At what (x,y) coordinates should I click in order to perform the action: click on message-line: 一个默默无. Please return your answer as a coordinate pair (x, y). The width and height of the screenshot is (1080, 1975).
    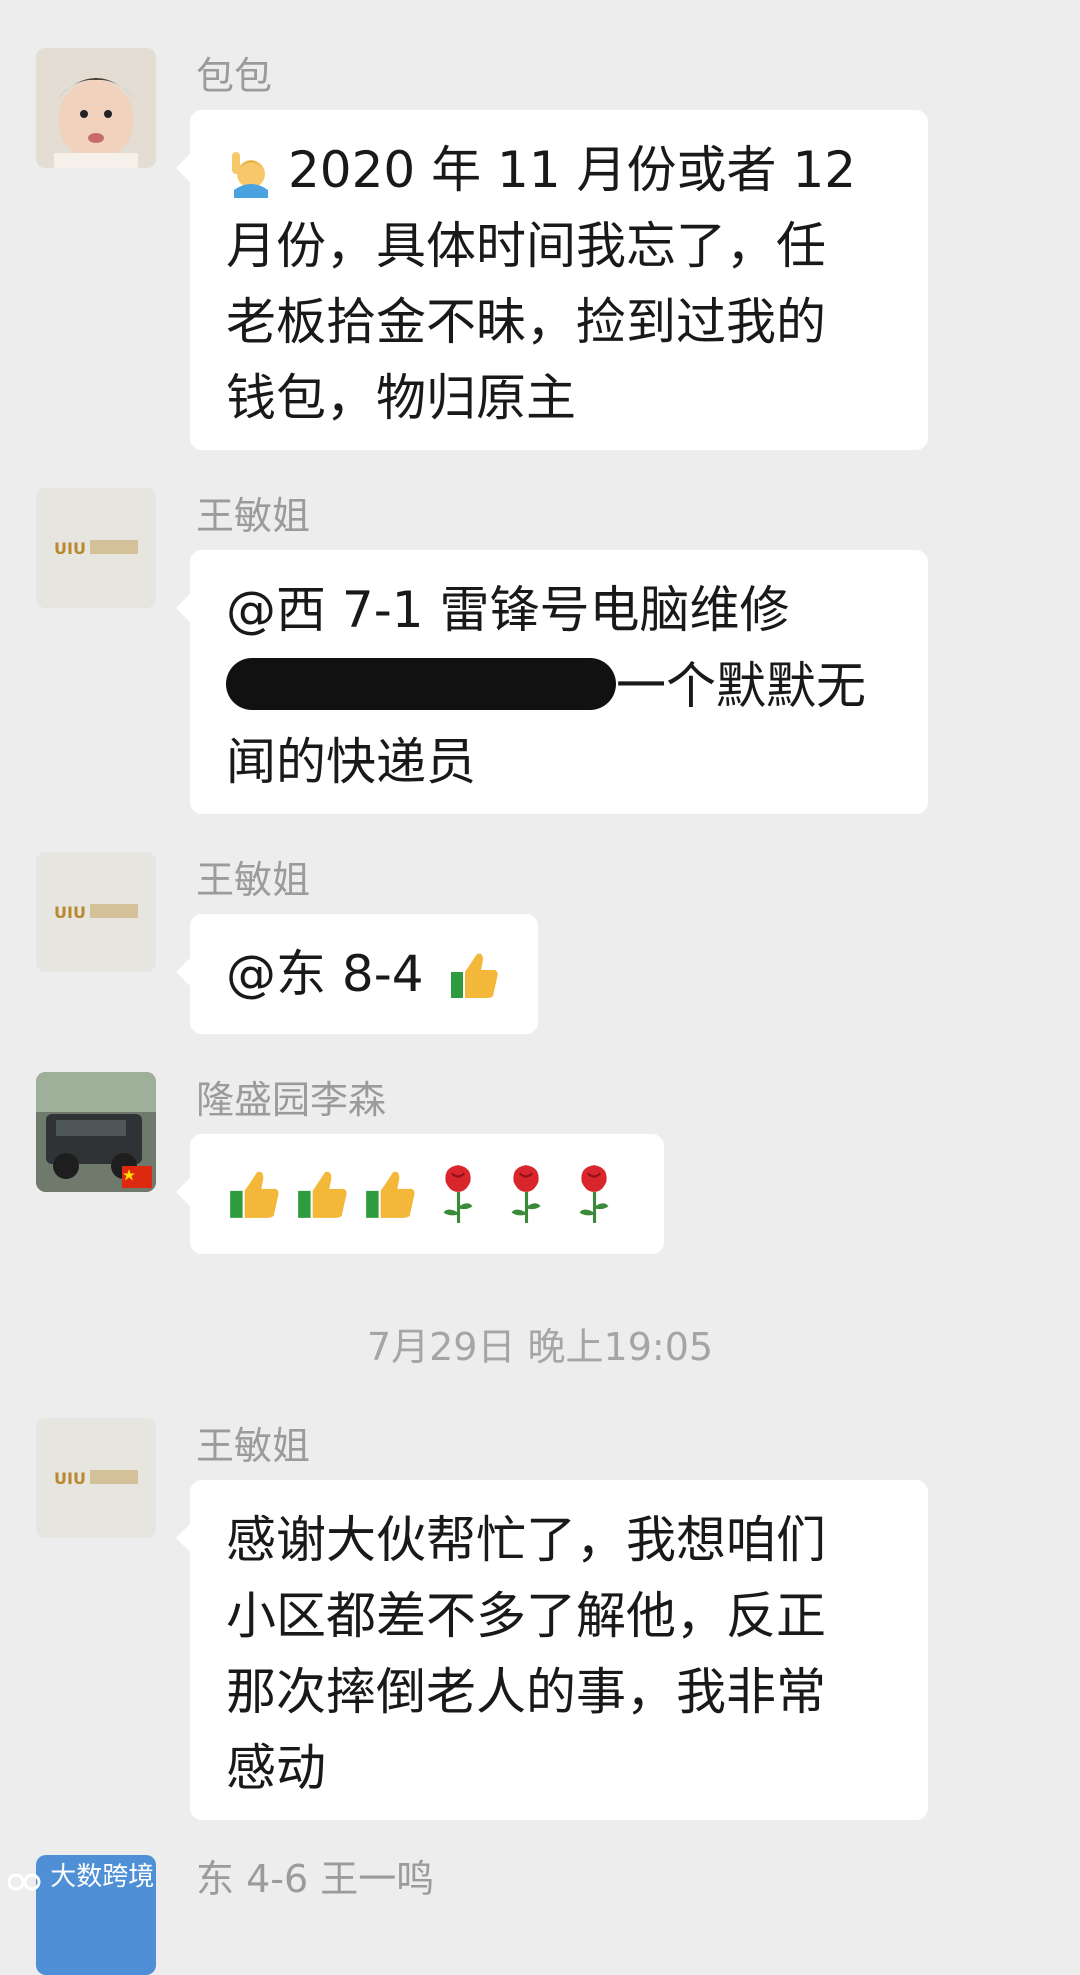
    Looking at the image, I should click on (741, 686).